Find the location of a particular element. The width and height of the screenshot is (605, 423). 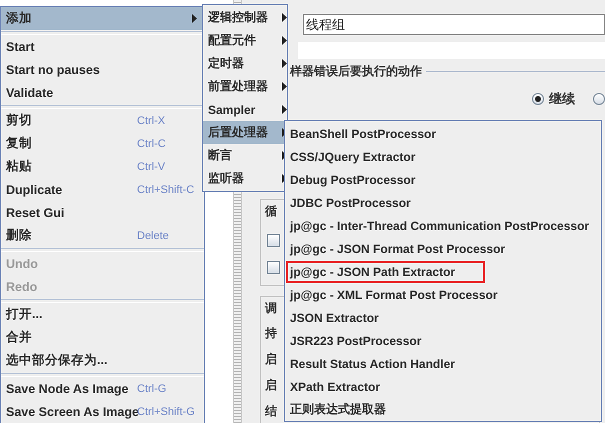

menu-item: Sampler is located at coordinates (245, 109).